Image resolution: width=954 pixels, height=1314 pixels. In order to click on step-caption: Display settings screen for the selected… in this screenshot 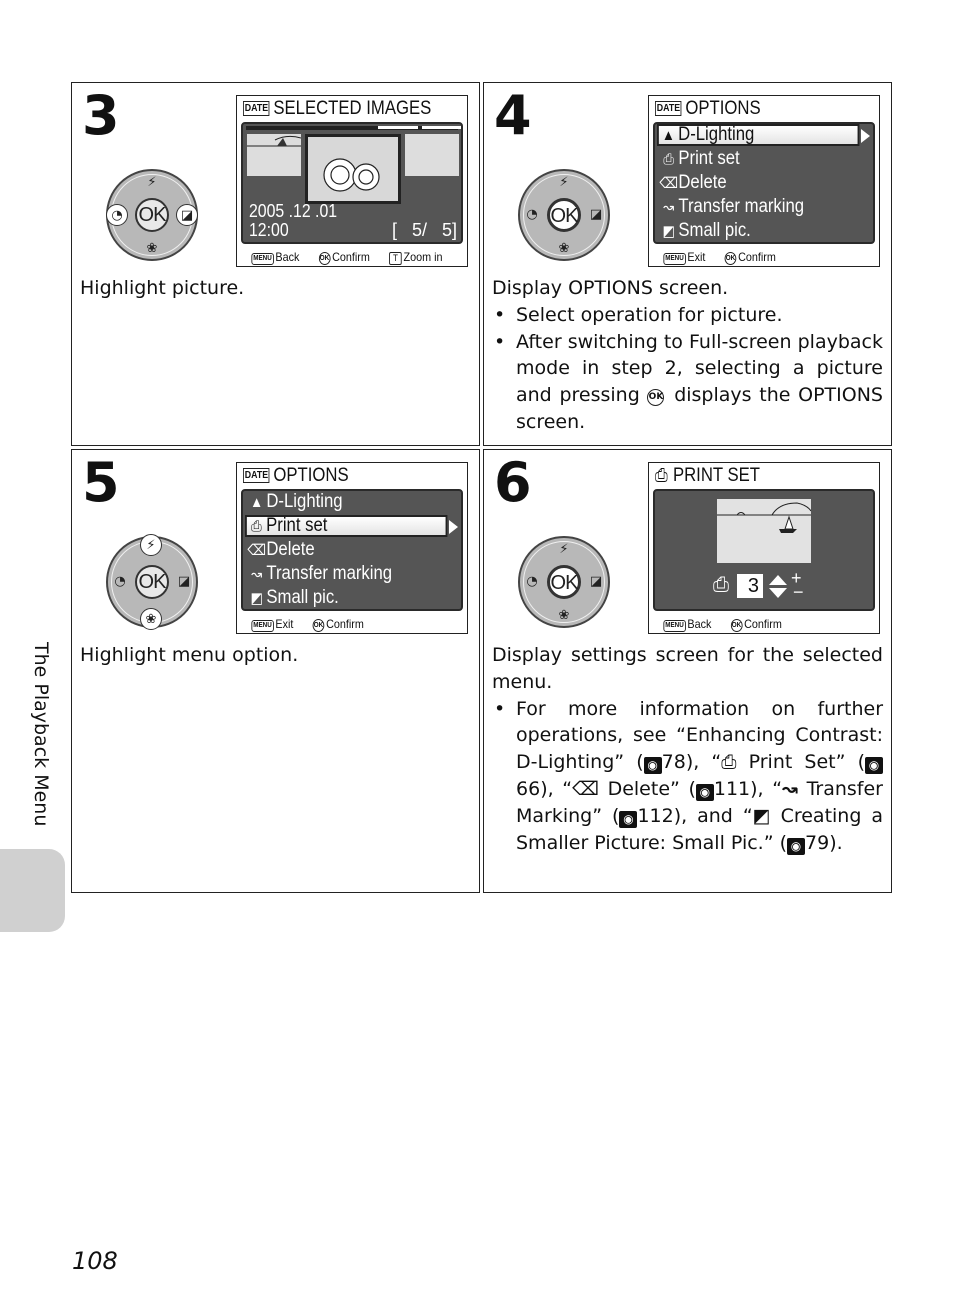, I will do `click(687, 749)`.